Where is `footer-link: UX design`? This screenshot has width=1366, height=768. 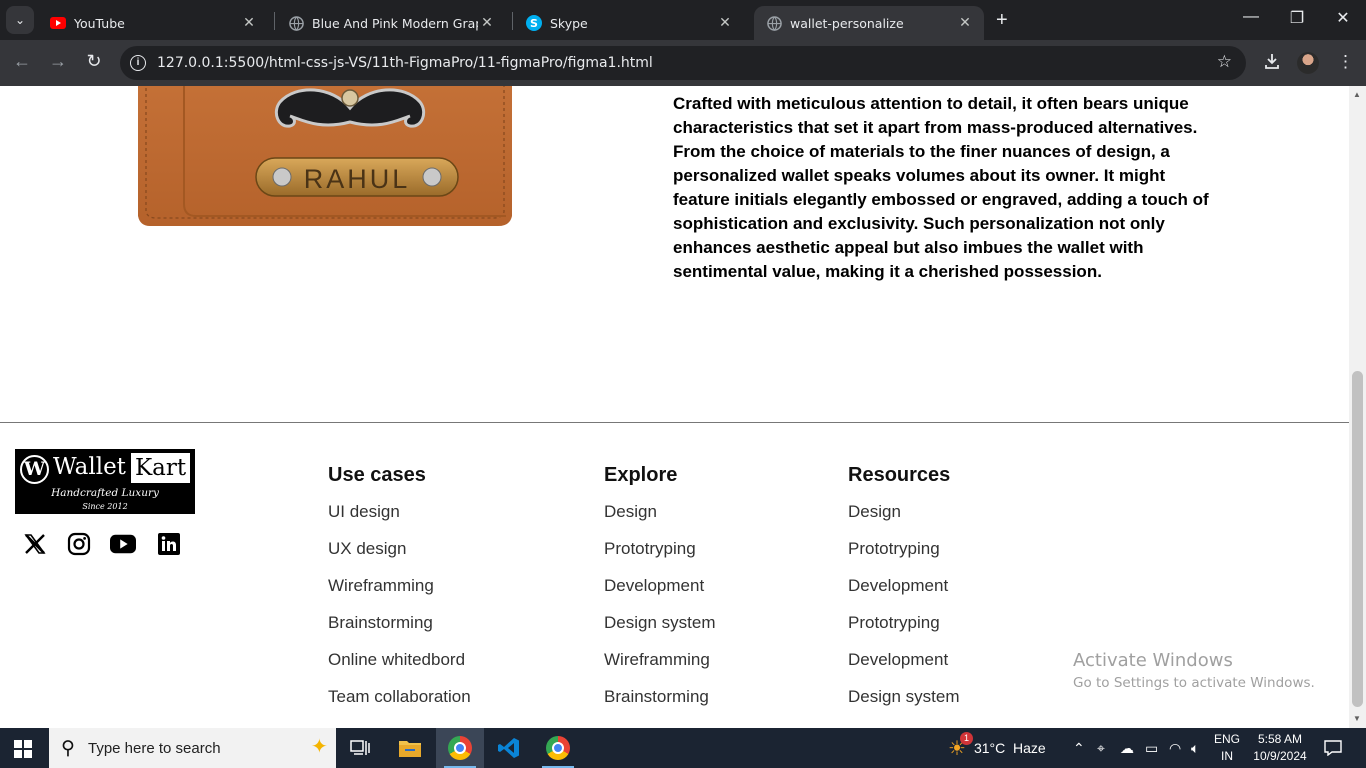 footer-link: UX design is located at coordinates (399, 557).